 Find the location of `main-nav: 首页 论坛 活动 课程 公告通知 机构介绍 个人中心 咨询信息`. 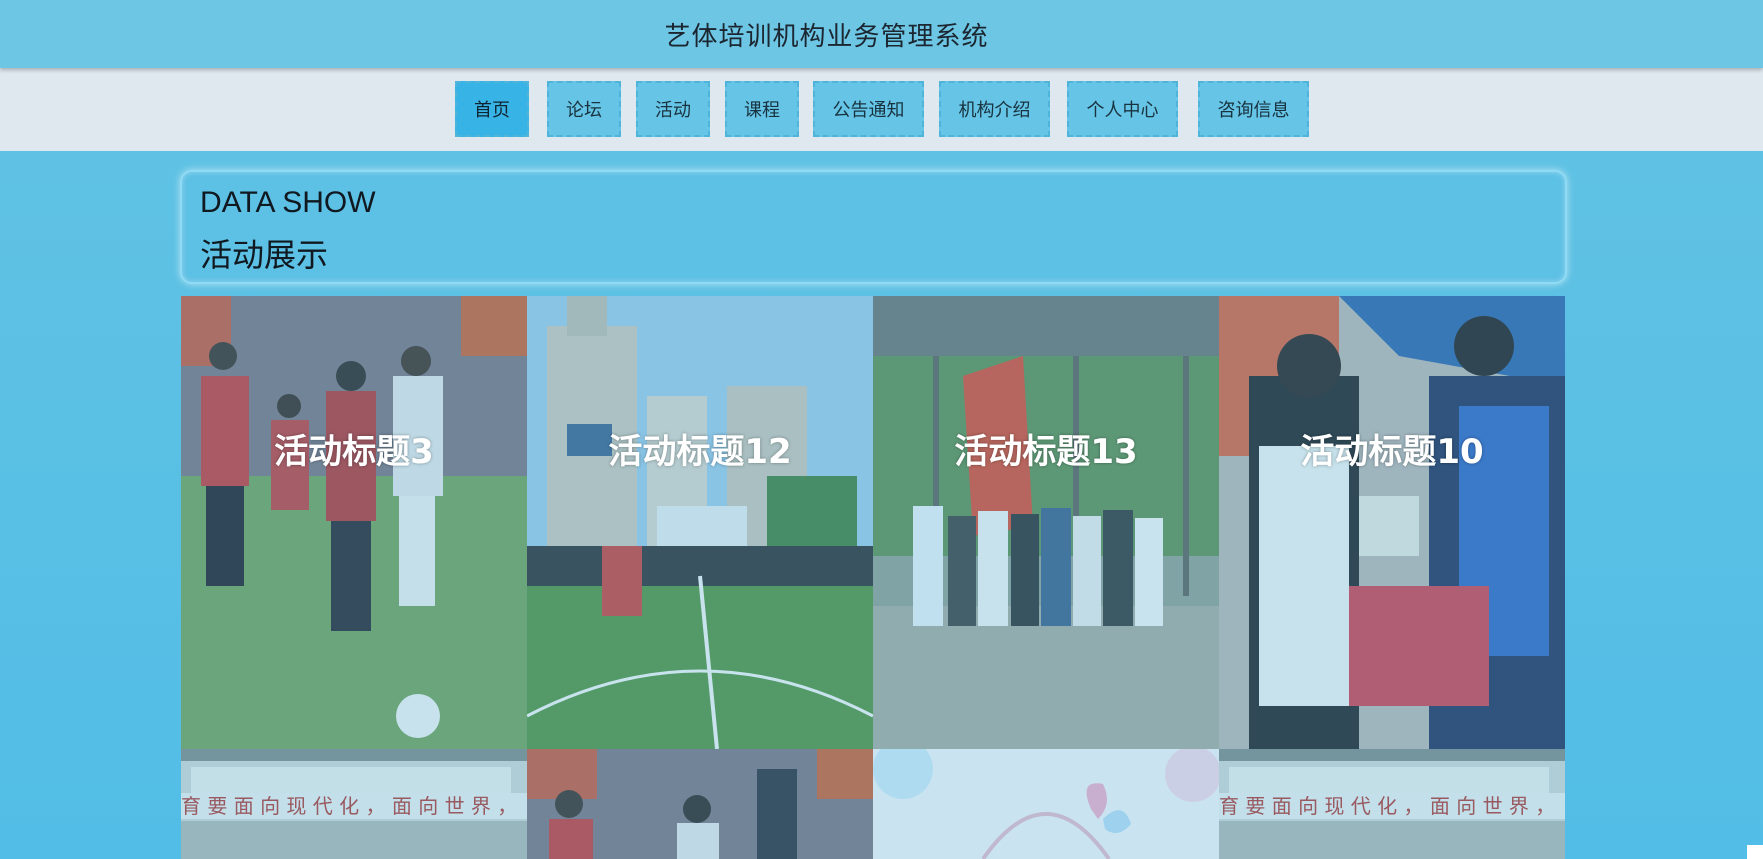

main-nav: 首页 论坛 活动 课程 公告通知 机构介绍 个人中心 咨询信息 is located at coordinates (881, 109).